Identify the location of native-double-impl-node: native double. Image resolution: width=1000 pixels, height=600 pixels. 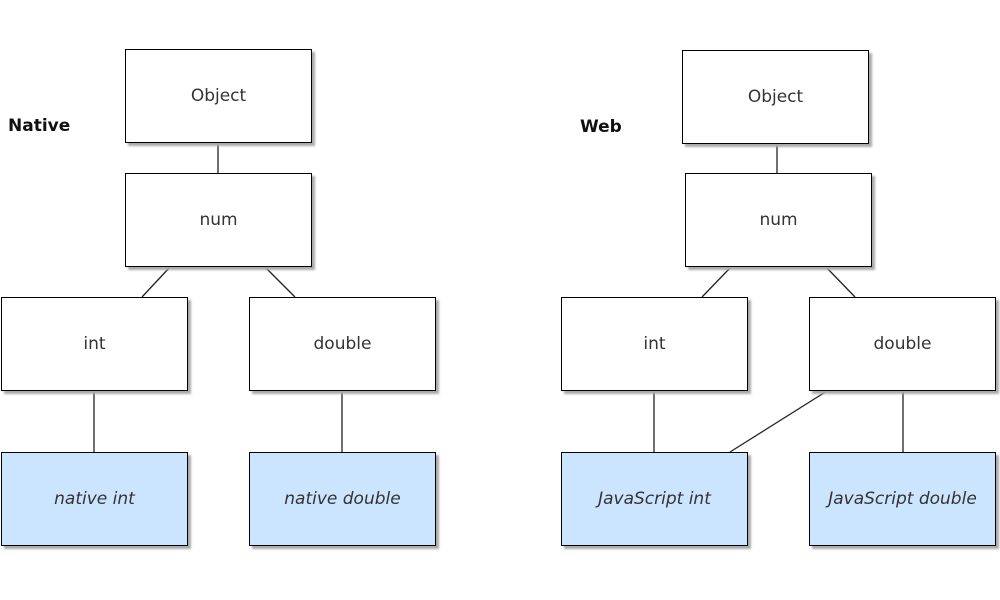
(342, 499).